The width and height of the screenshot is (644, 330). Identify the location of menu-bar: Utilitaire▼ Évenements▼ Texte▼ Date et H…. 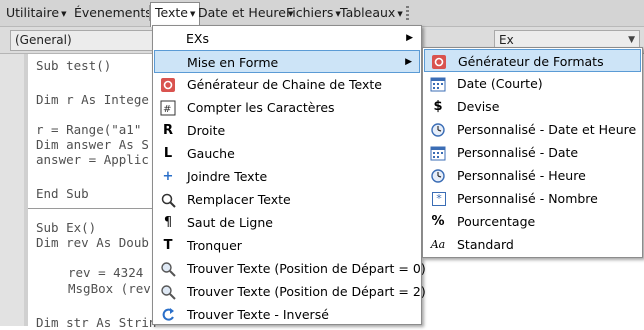
(322, 13).